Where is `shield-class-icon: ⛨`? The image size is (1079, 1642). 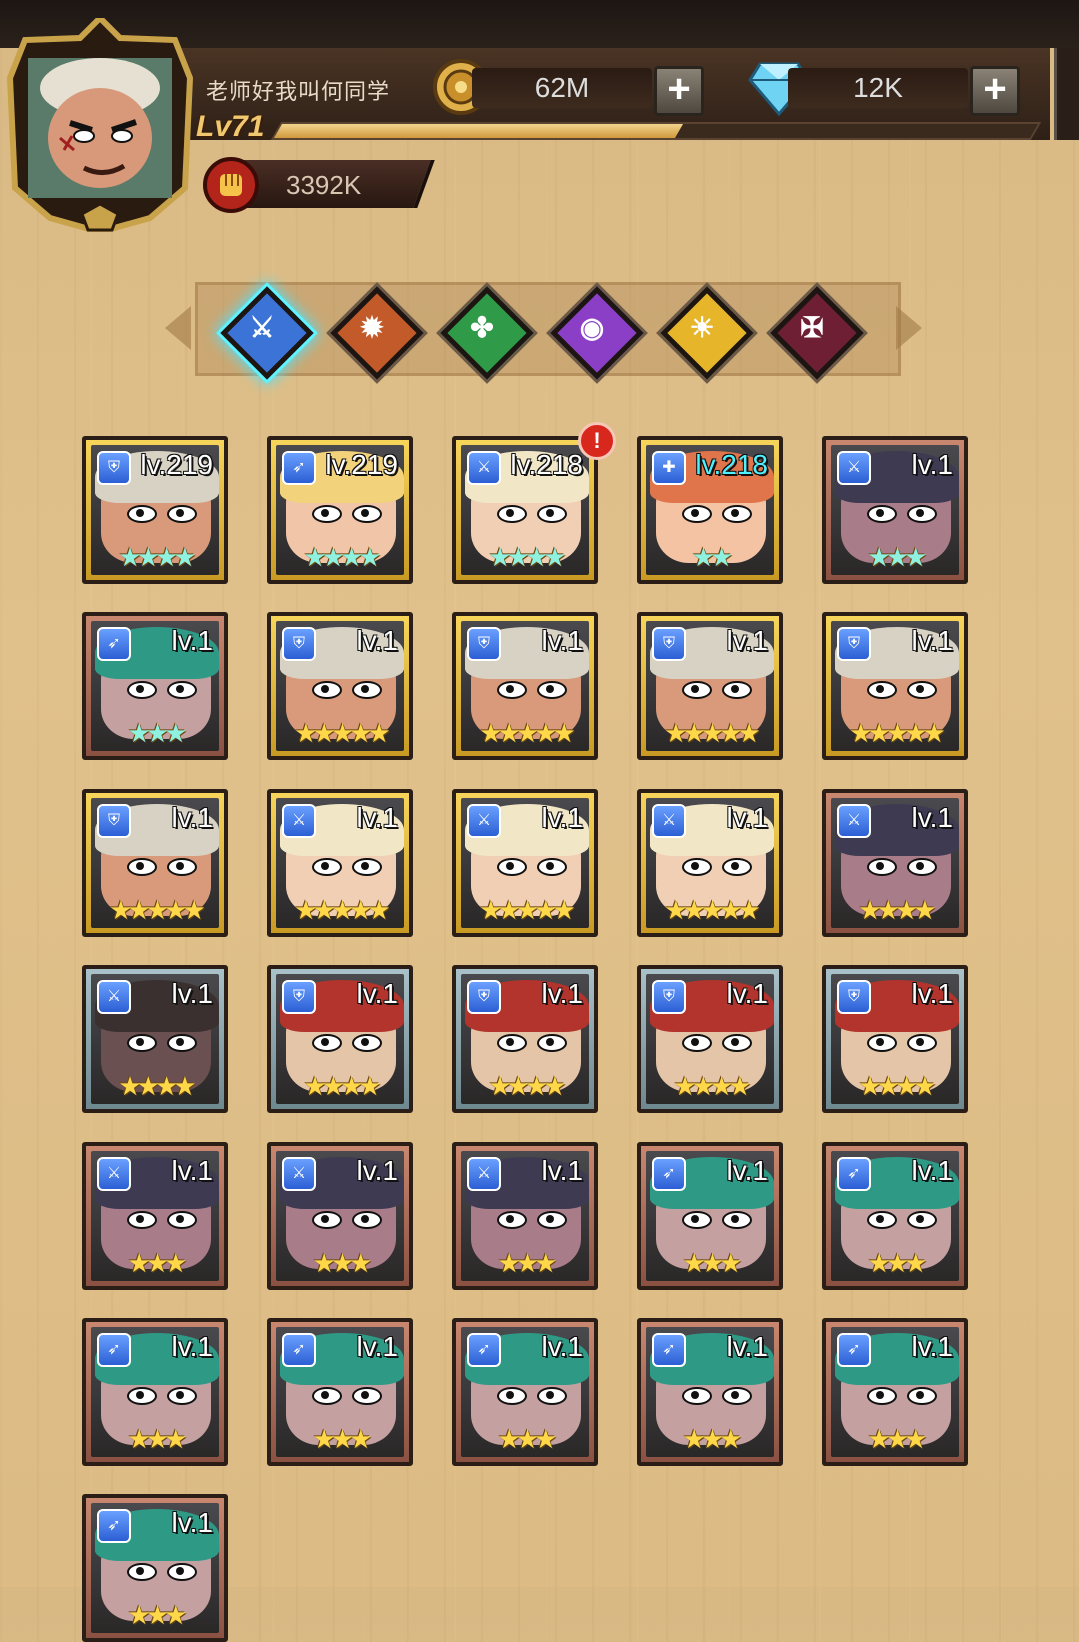 shield-class-icon: ⛨ is located at coordinates (299, 644).